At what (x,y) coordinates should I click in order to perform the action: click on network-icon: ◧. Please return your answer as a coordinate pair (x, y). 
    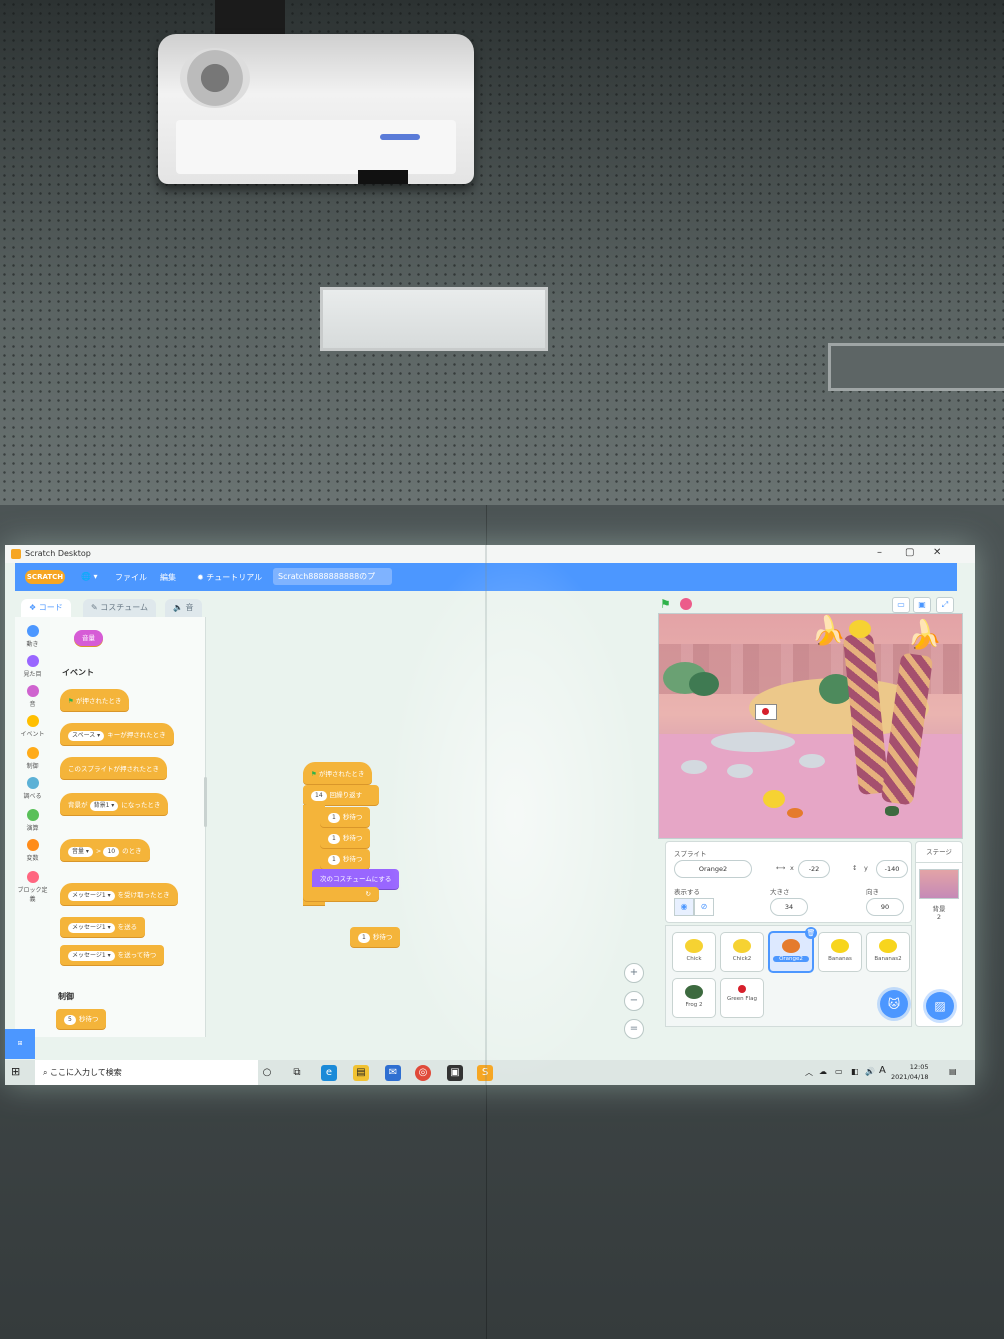
    Looking at the image, I should click on (855, 1071).